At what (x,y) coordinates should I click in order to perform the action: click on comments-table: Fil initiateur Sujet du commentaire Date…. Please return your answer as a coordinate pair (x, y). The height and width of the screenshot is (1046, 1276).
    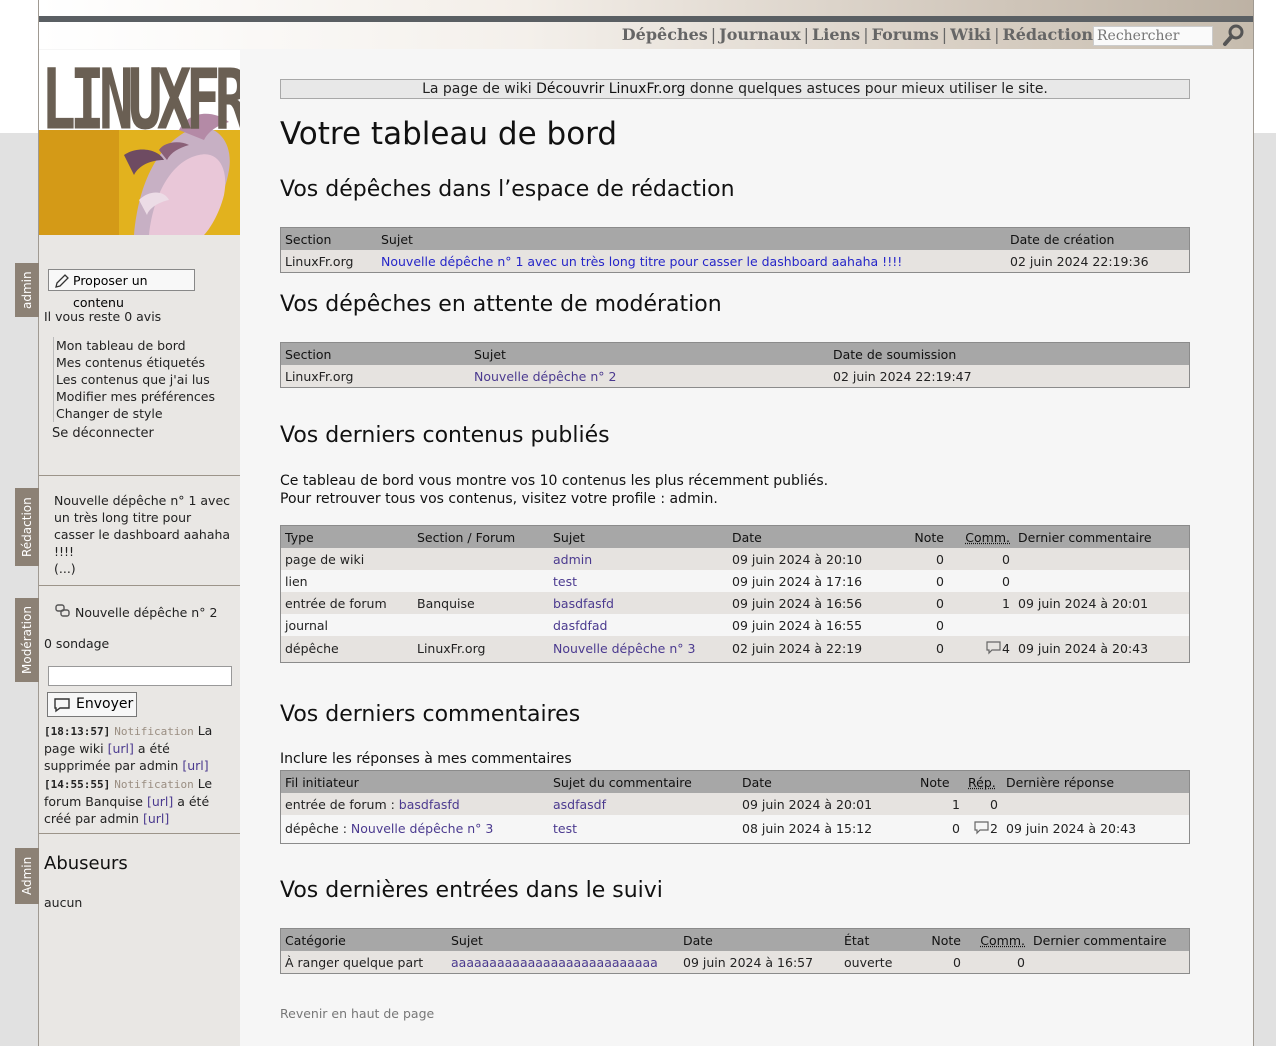
    Looking at the image, I should click on (735, 807).